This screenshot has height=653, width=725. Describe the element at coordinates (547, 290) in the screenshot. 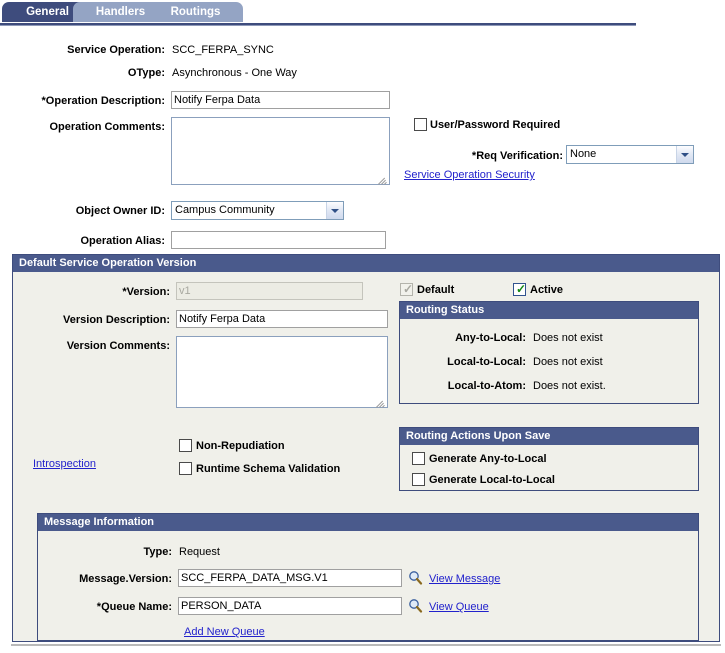

I see `active-checkbox-label: Active` at that location.